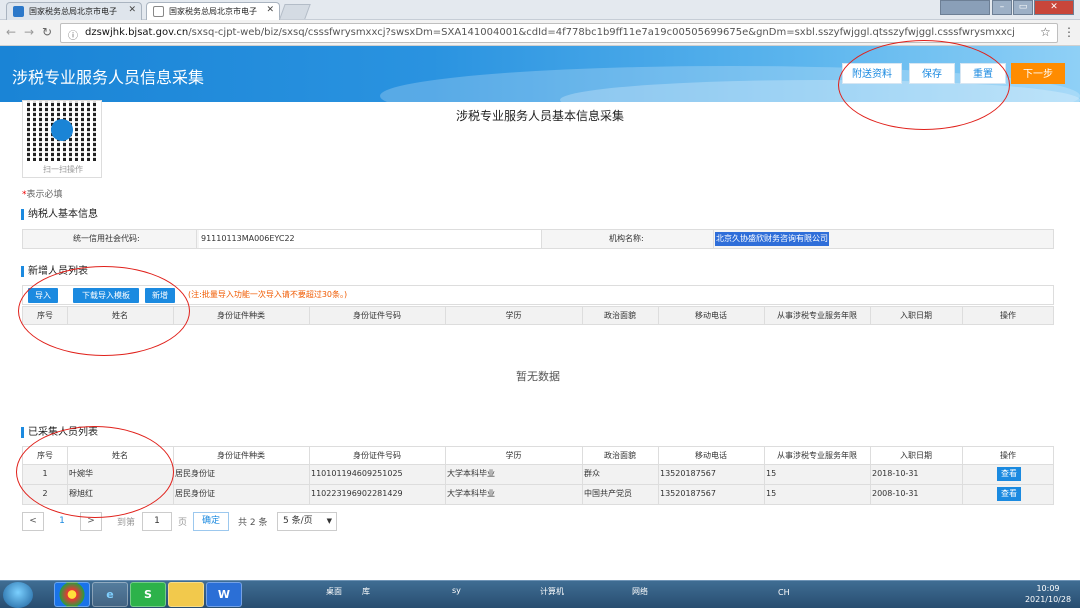 This screenshot has height=608, width=1080. What do you see at coordinates (366, 591) in the screenshot?
I see `taskbar-item-library: 库` at bounding box center [366, 591].